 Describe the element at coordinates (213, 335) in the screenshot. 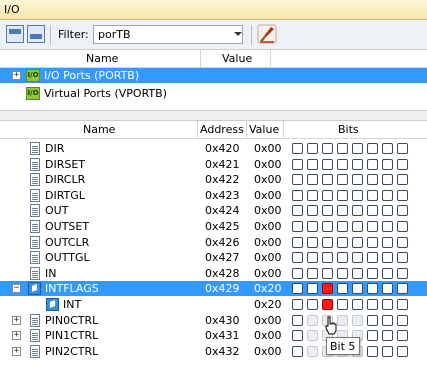

I see `register-row: + PIN1CTRL 0x431 0x00` at that location.